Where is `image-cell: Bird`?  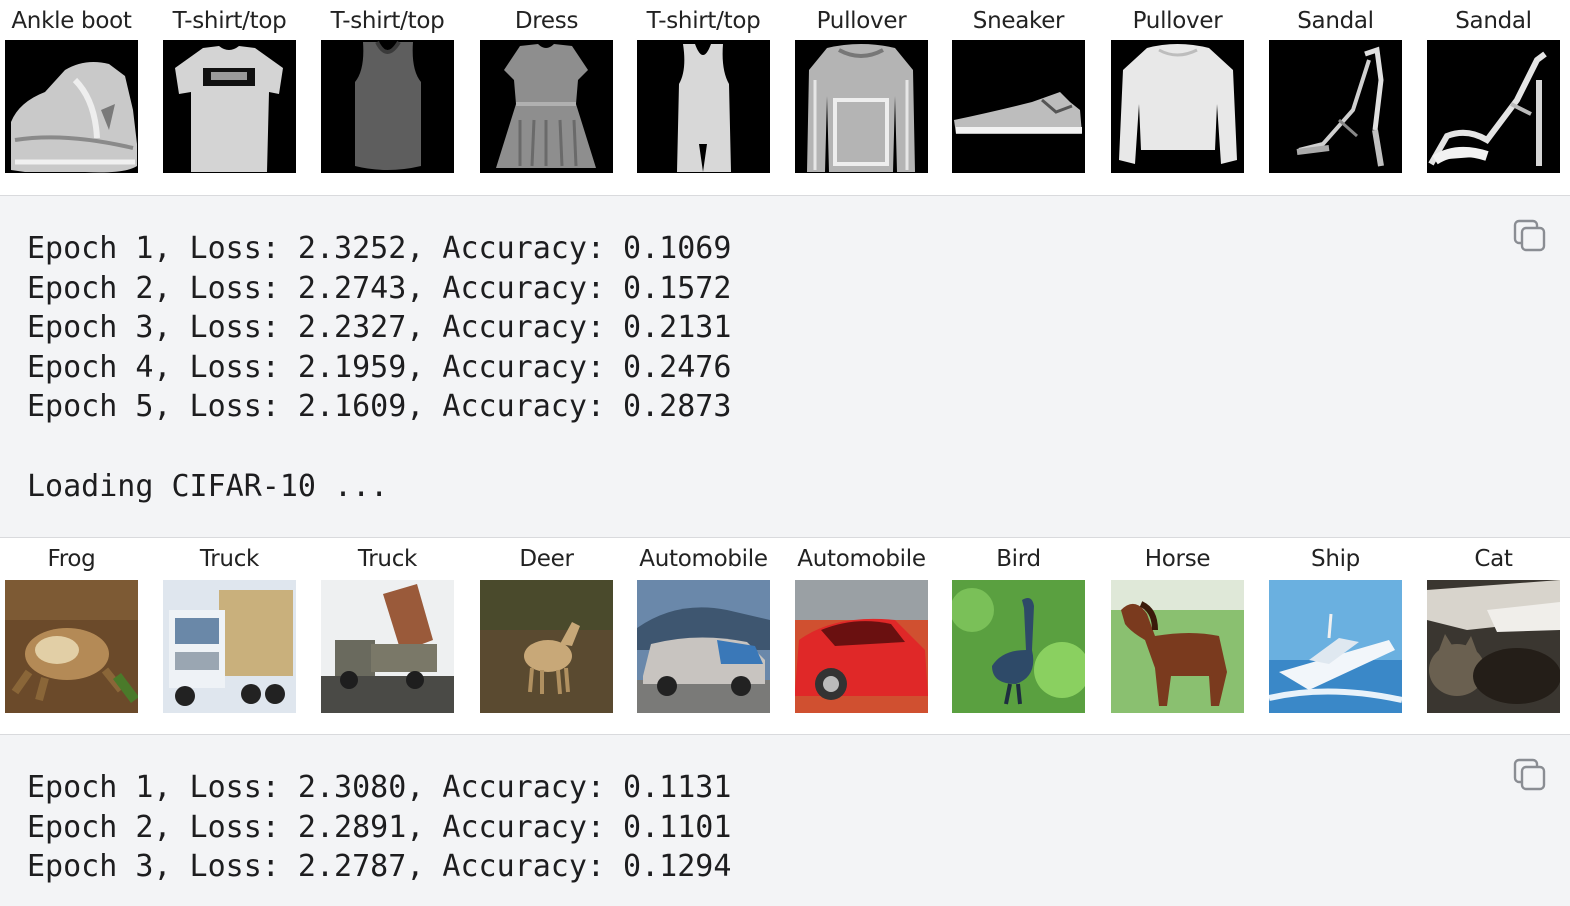
image-cell: Bird is located at coordinates (1018, 628).